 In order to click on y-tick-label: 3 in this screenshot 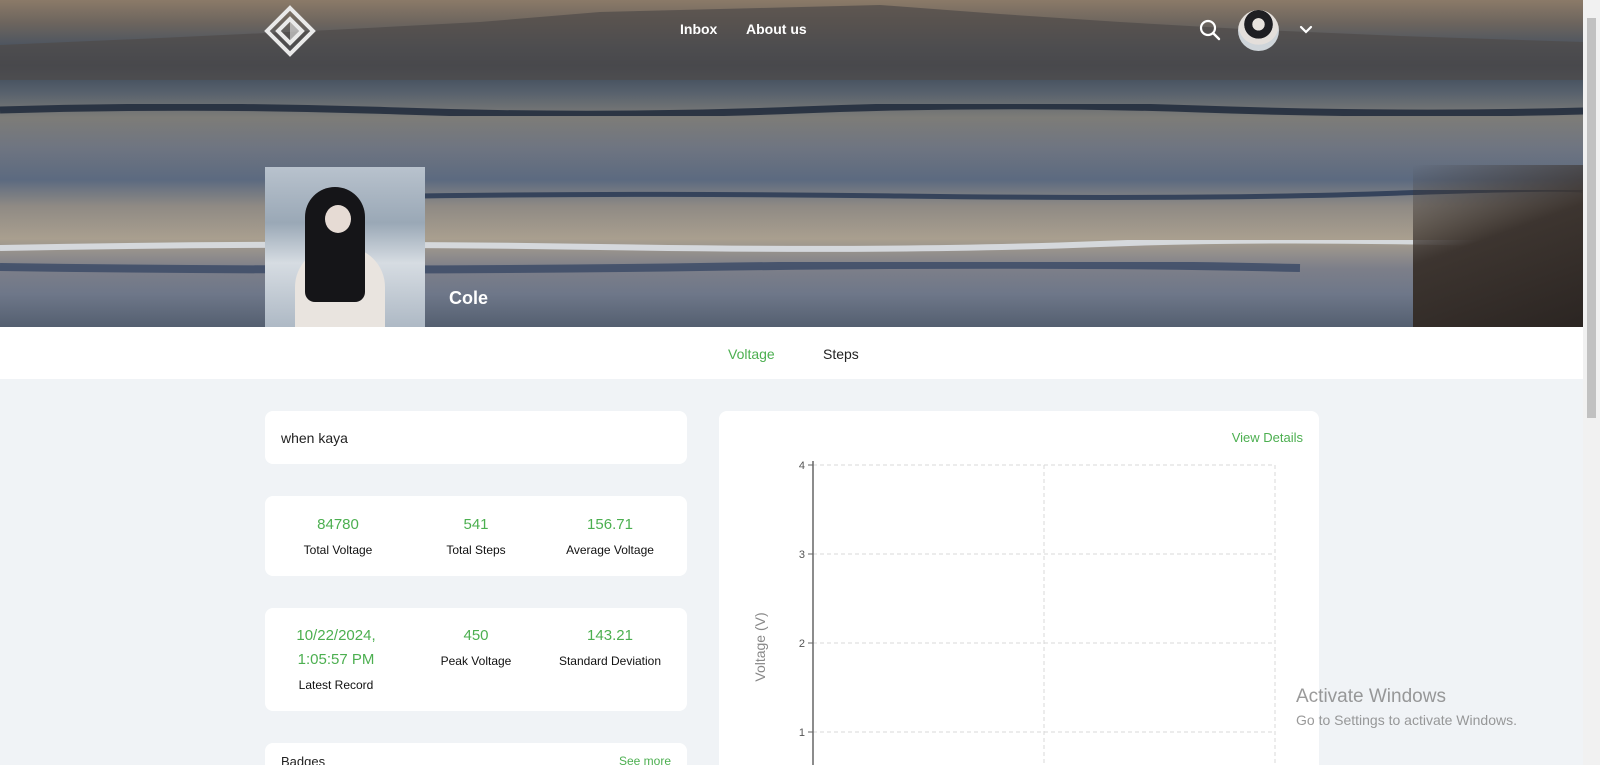, I will do `click(802, 555)`.